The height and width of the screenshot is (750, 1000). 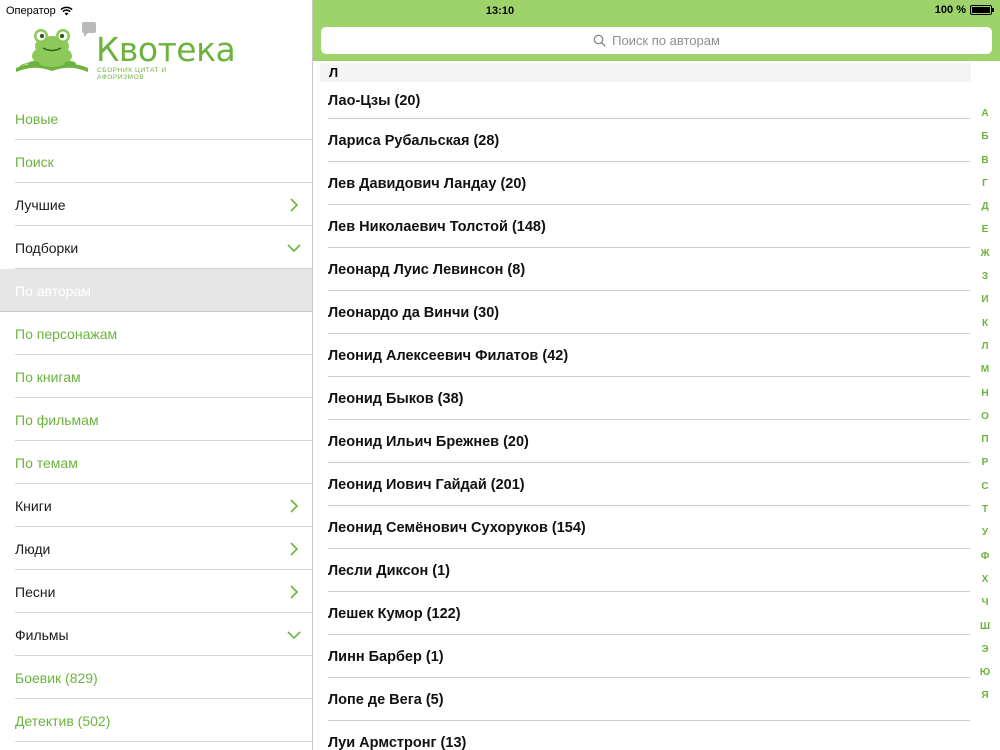 I want to click on author-row: Лев Николаевич Толстой (148), so click(x=649, y=226).